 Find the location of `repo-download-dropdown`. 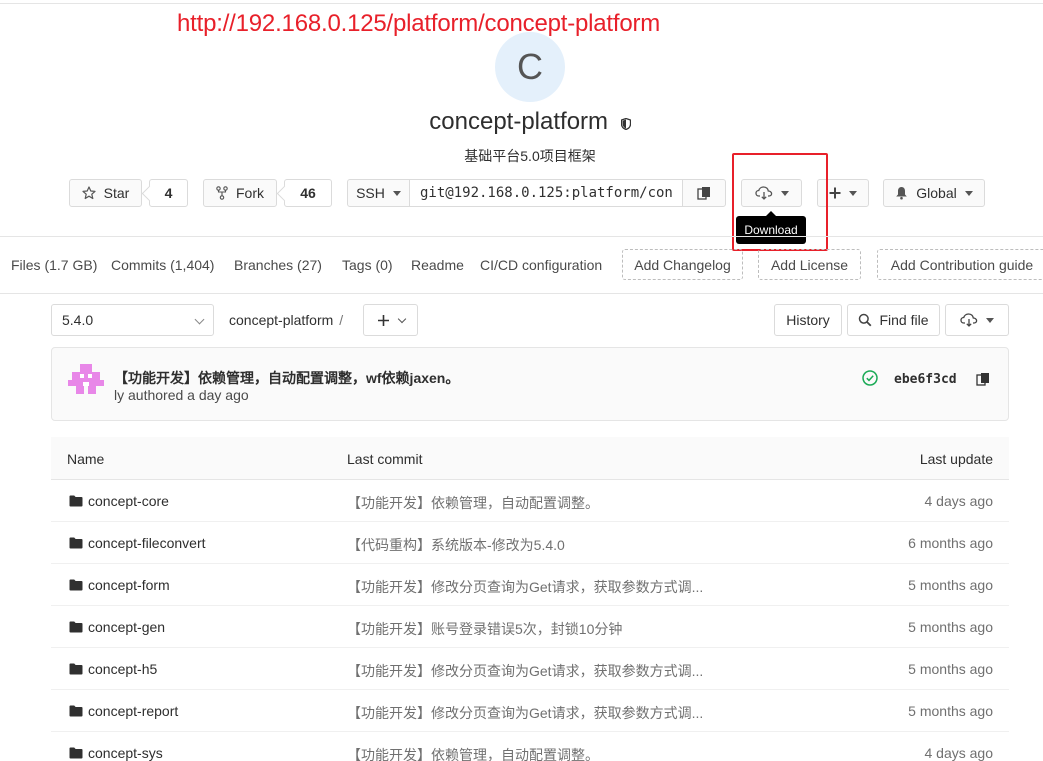

repo-download-dropdown is located at coordinates (977, 320).